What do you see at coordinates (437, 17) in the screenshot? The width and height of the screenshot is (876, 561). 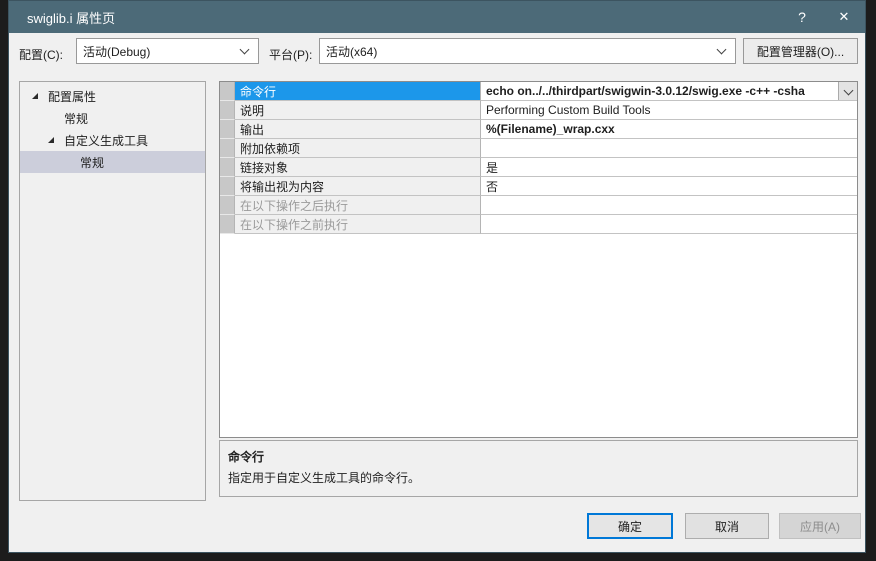 I see `title-bar: swiglib.i 属性页 ? ✕` at bounding box center [437, 17].